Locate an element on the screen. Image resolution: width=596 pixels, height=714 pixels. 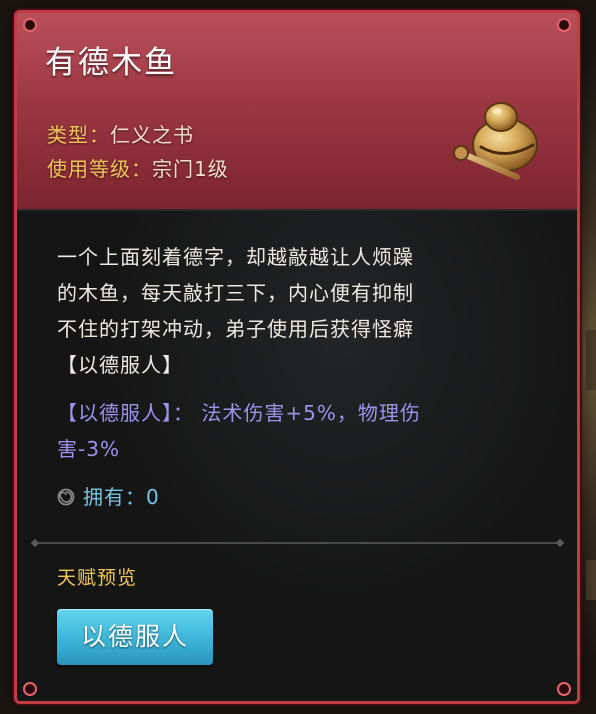
description-line: 不住的打架冲动，弟子使用后获得怪癖 is located at coordinates (235, 329).